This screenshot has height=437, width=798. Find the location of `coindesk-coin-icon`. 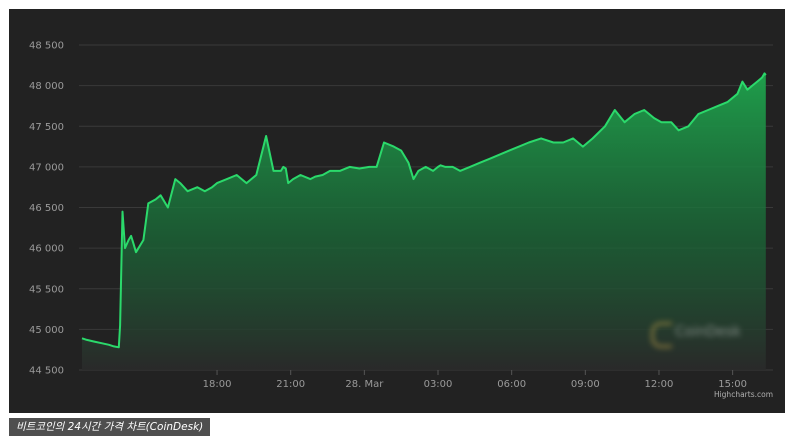

coindesk-coin-icon is located at coordinates (661, 335).